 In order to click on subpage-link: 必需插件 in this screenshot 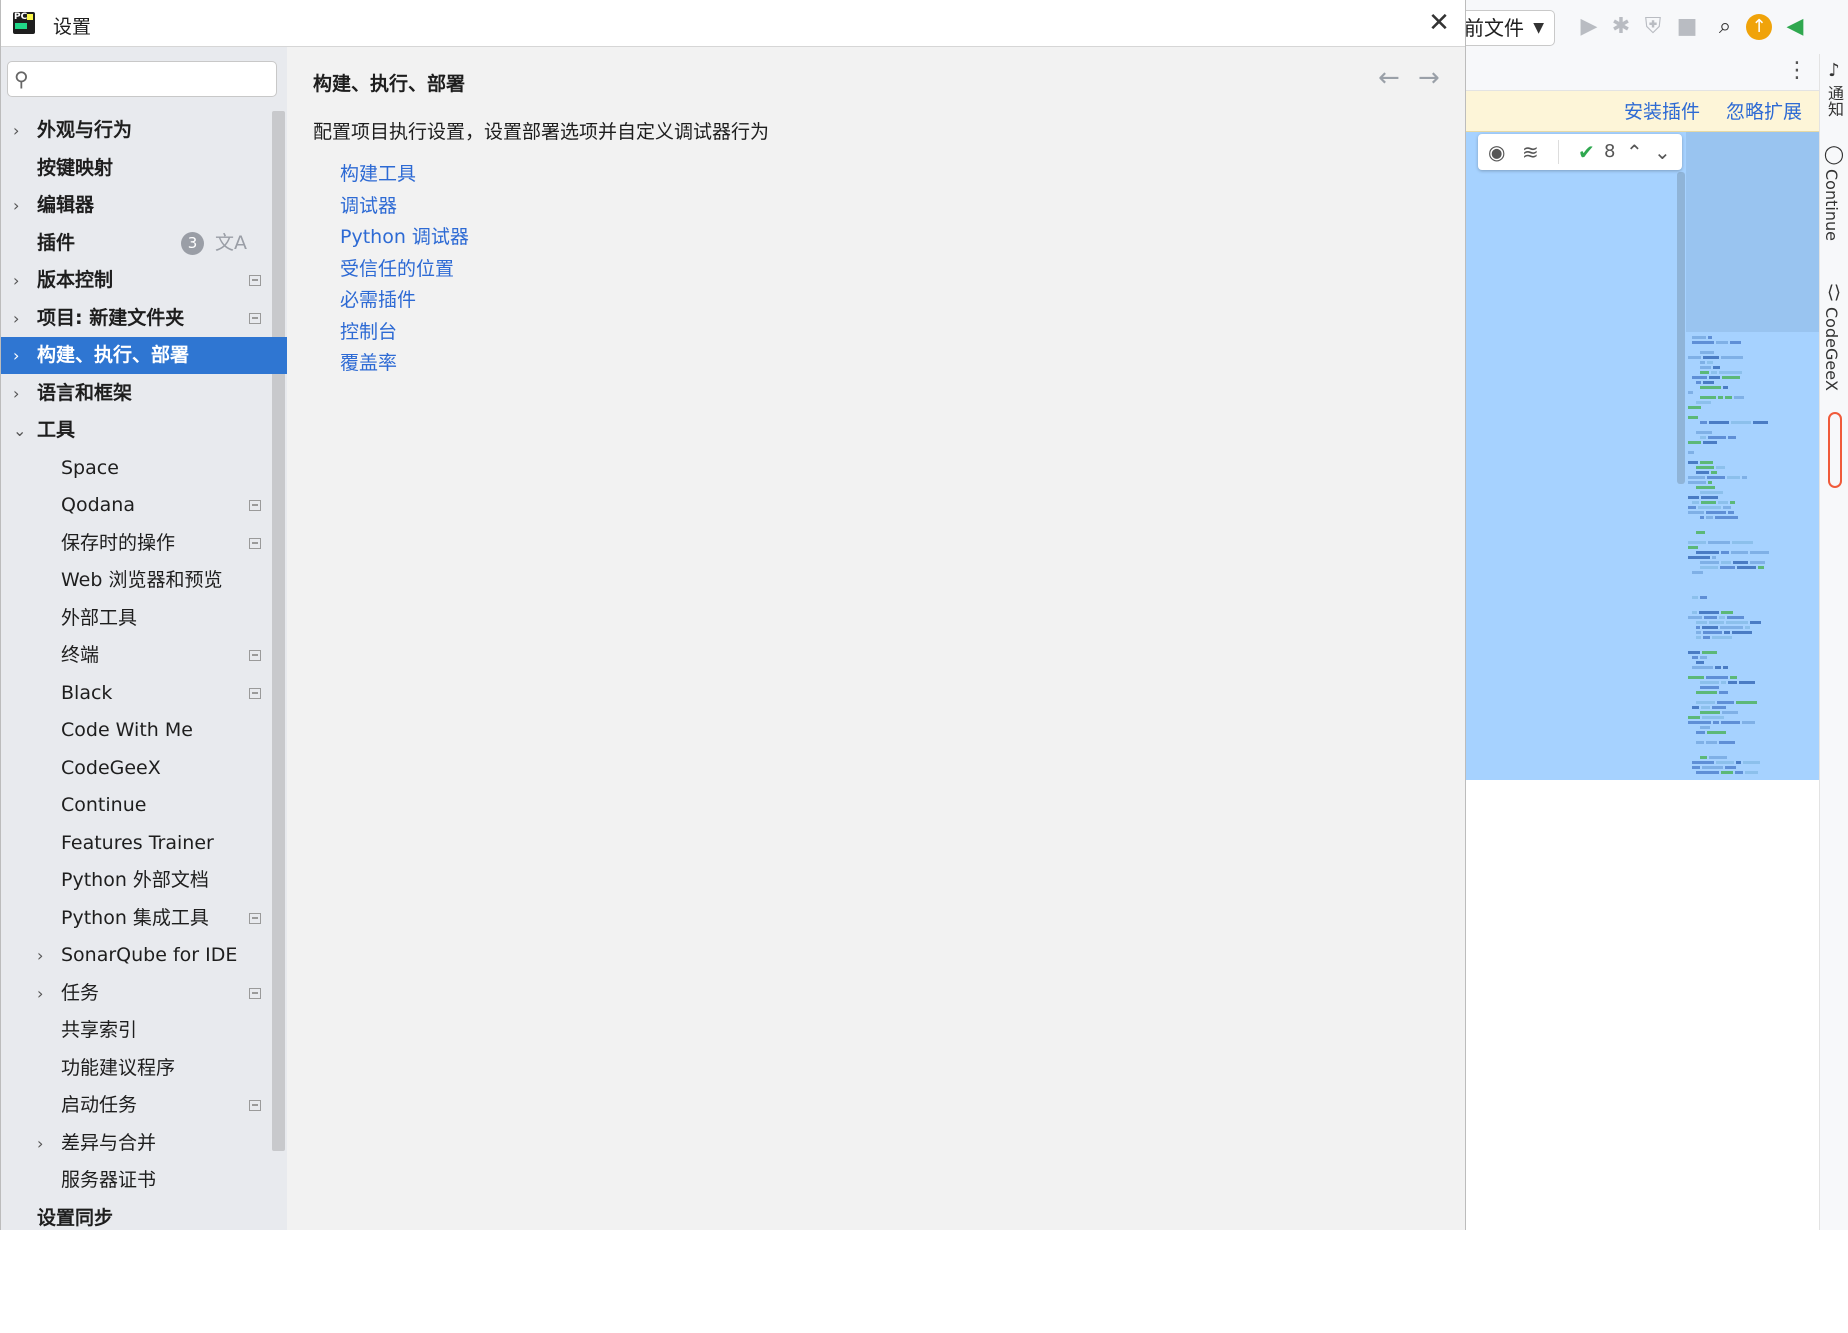, I will do `click(378, 298)`.